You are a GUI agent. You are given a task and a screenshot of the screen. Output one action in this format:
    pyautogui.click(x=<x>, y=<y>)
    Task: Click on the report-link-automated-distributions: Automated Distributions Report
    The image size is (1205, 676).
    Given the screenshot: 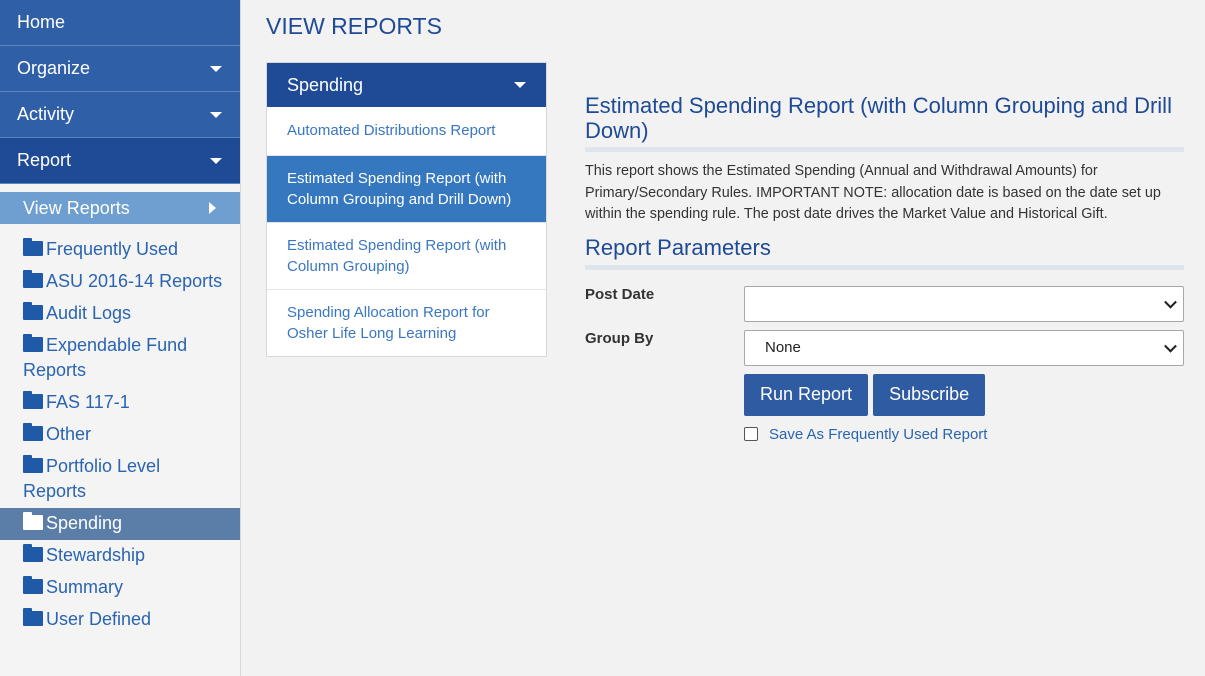 What is the action you would take?
    pyautogui.click(x=406, y=131)
    